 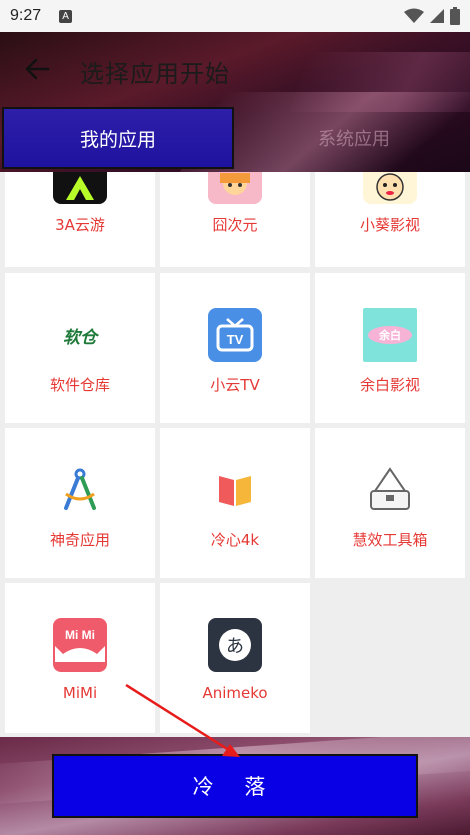 I want to click on app-label: 3A云游, so click(x=80, y=225).